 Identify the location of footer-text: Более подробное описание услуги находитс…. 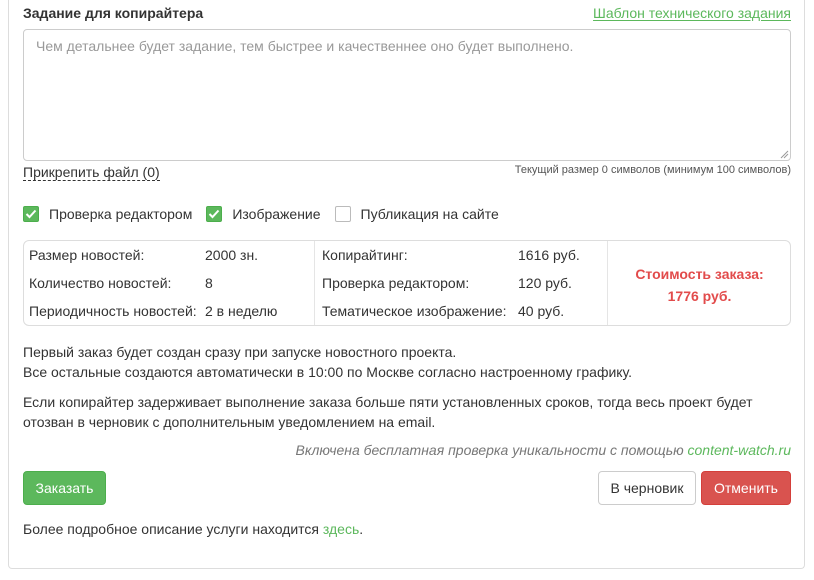
(173, 529).